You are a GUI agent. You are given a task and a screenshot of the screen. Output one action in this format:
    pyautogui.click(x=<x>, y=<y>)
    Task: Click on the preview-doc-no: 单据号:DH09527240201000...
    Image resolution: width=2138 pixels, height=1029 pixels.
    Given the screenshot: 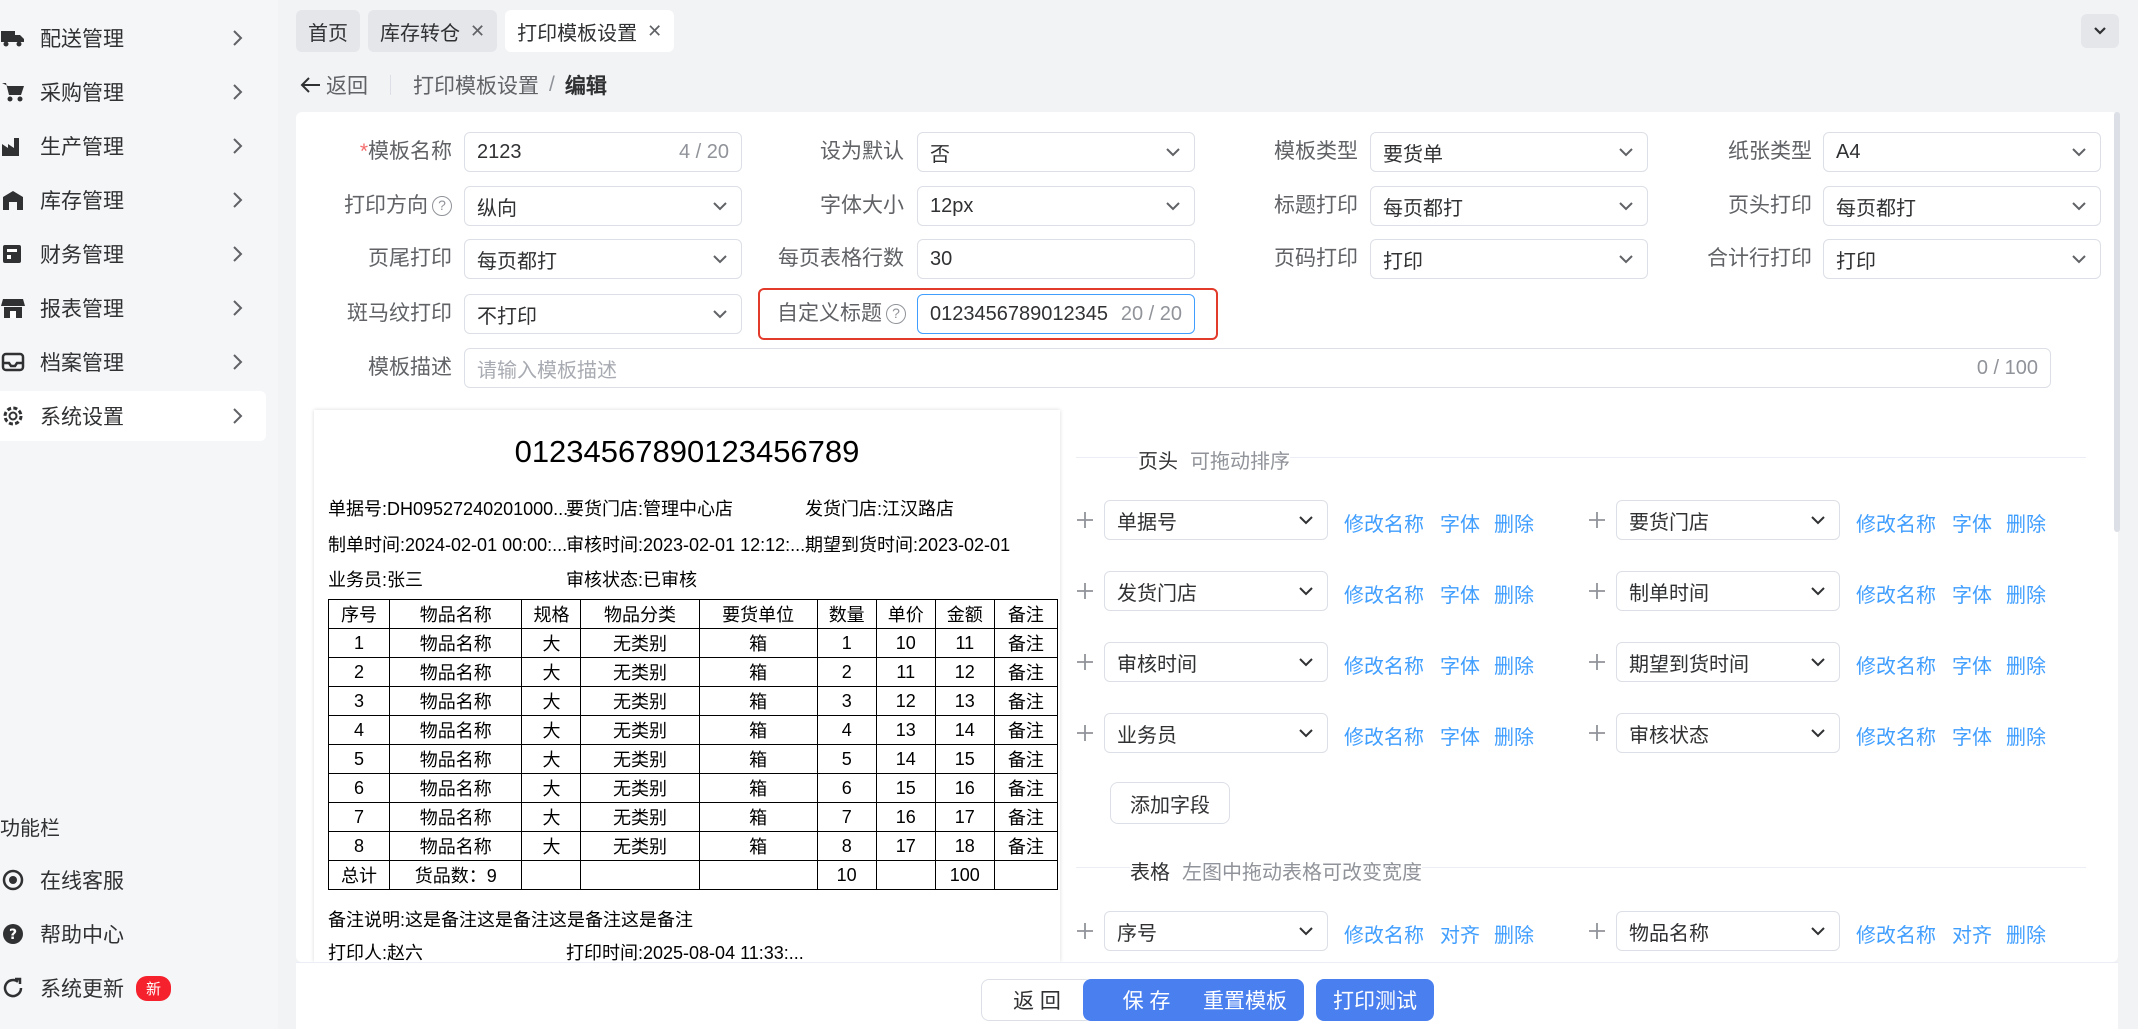 What is the action you would take?
    pyautogui.click(x=448, y=508)
    